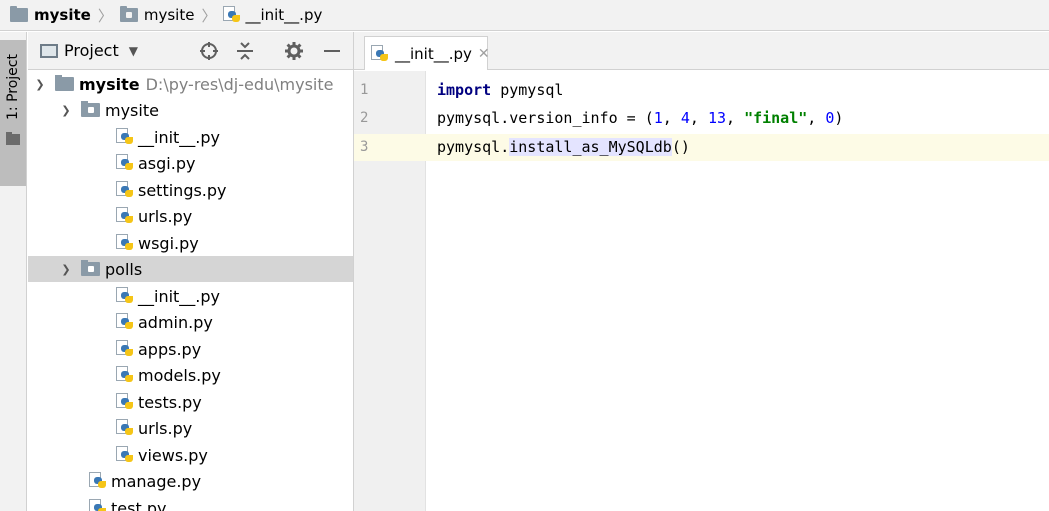 The image size is (1049, 511). Describe the element at coordinates (473, 147) in the screenshot. I see `code-text: pymysql.` at that location.